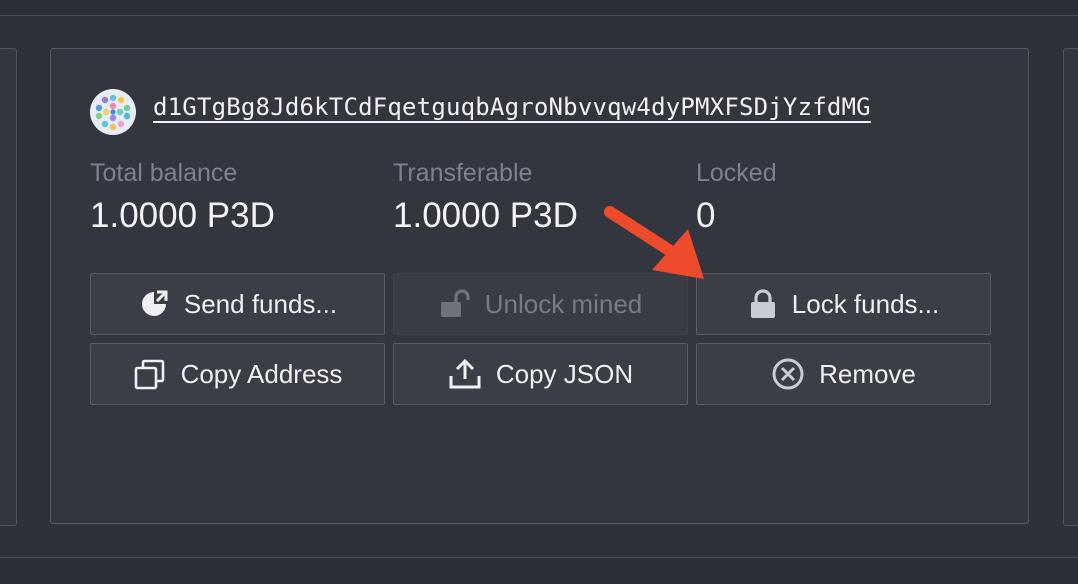 The width and height of the screenshot is (1078, 584). Describe the element at coordinates (539, 570) in the screenshot. I see `bottom-panel-edge` at that location.